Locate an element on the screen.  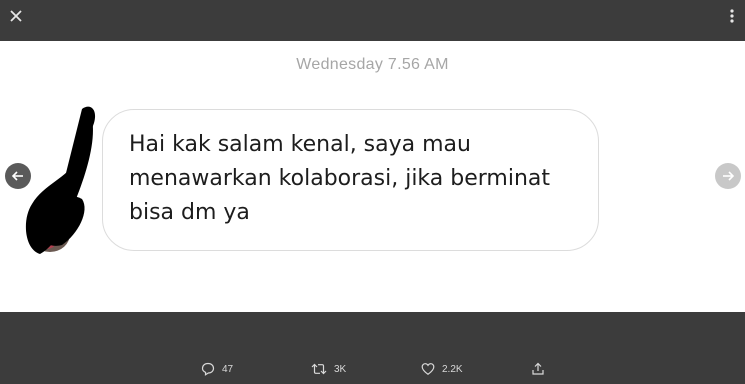
retweet-icon is located at coordinates (319, 369).